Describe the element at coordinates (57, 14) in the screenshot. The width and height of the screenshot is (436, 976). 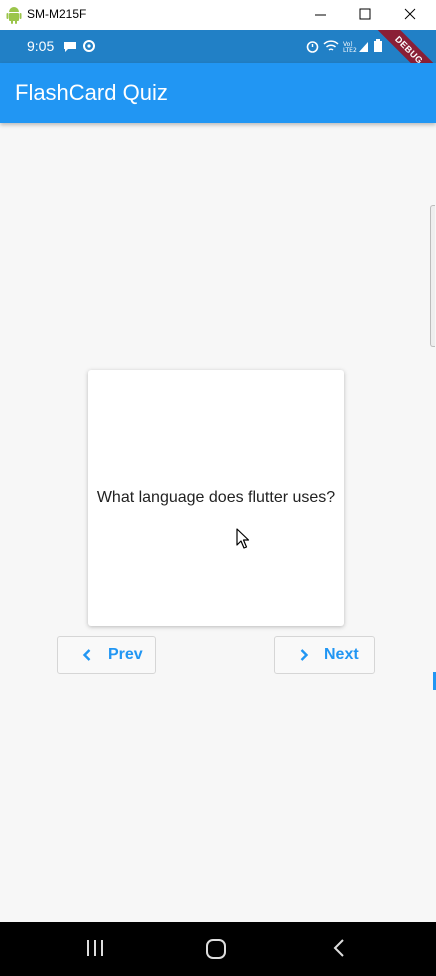
I see `window-title: SM-M215F` at that location.